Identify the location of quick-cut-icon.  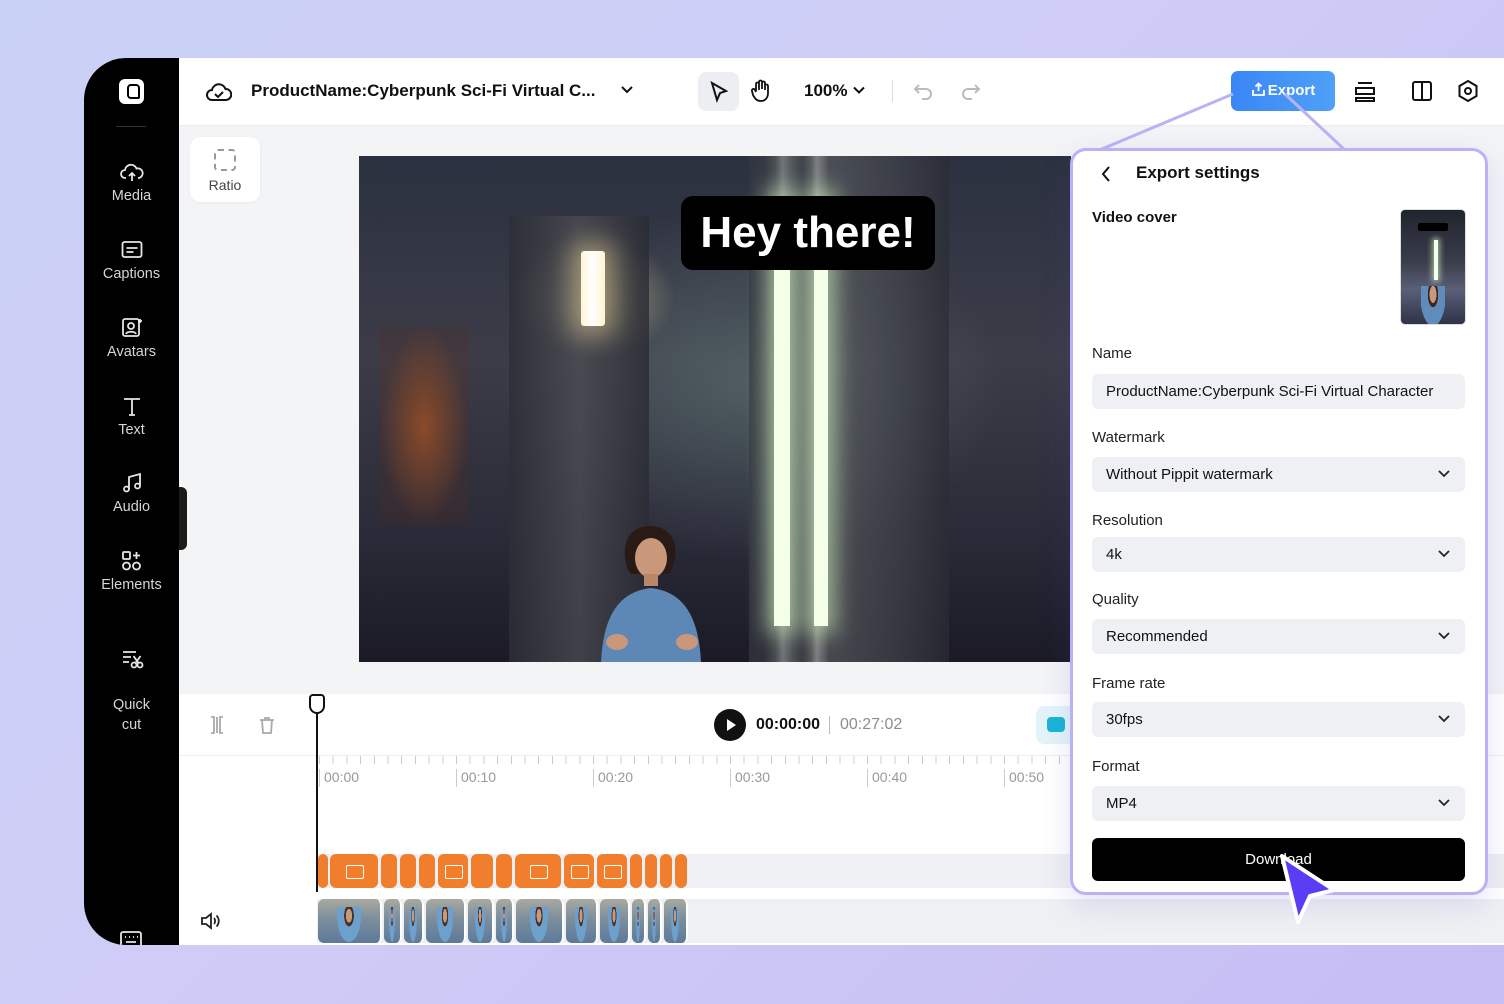
(132, 660).